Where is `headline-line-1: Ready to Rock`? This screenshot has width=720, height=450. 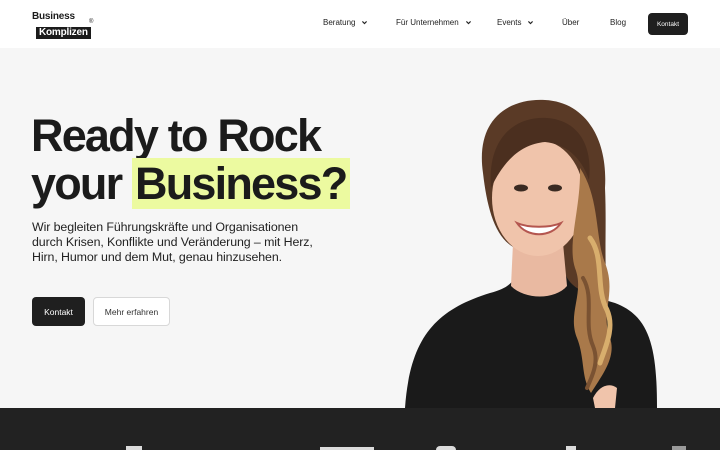 headline-line-1: Ready to Rock is located at coordinates (176, 135).